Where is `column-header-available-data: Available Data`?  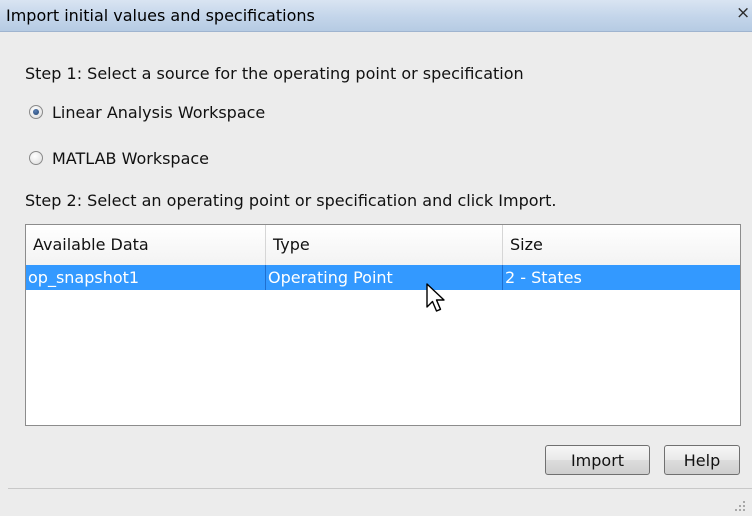 column-header-available-data: Available Data is located at coordinates (145, 245).